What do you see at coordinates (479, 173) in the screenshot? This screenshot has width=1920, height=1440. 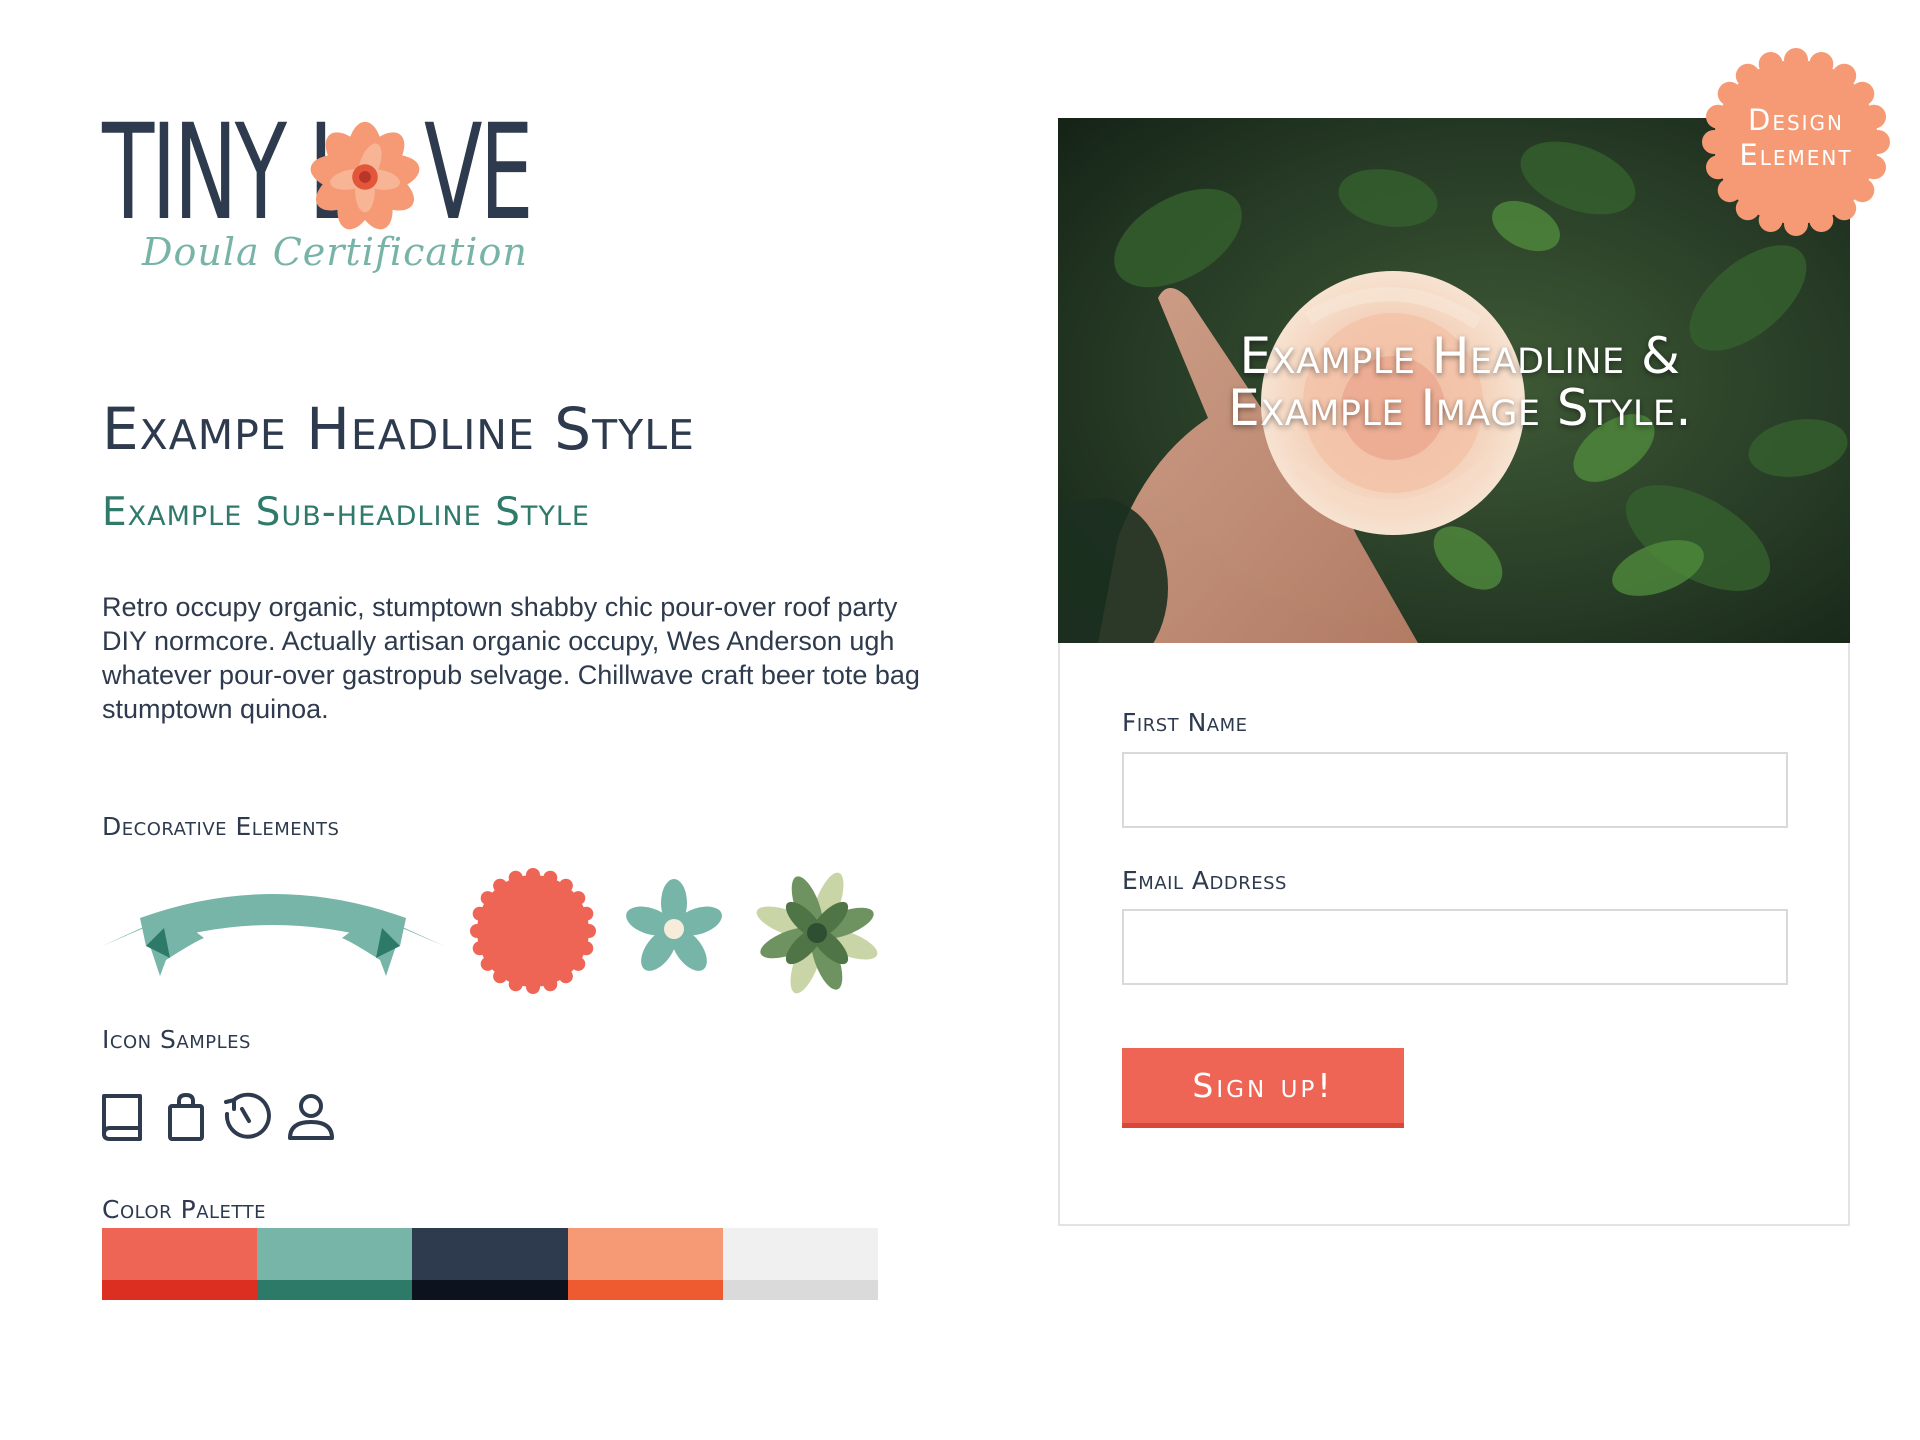 I see `logo-word-right: VE` at bounding box center [479, 173].